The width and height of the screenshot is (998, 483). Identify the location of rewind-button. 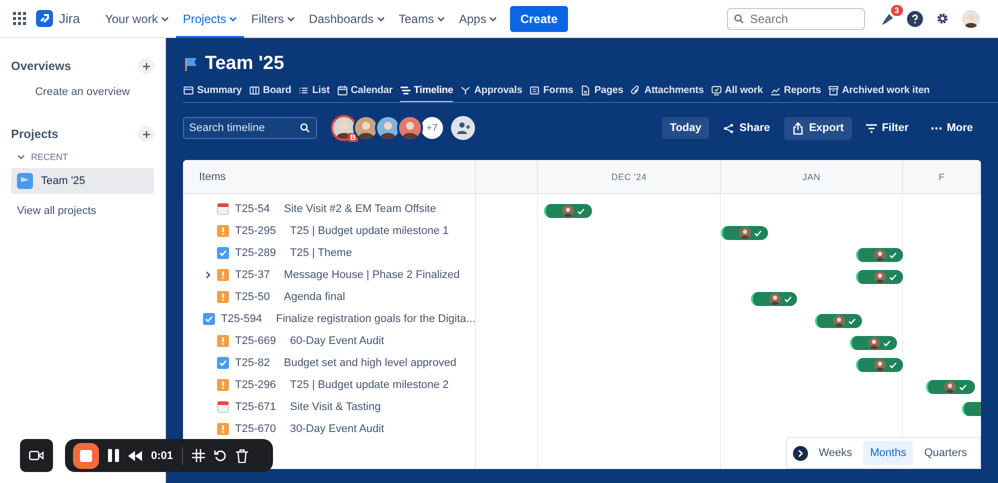
(135, 455).